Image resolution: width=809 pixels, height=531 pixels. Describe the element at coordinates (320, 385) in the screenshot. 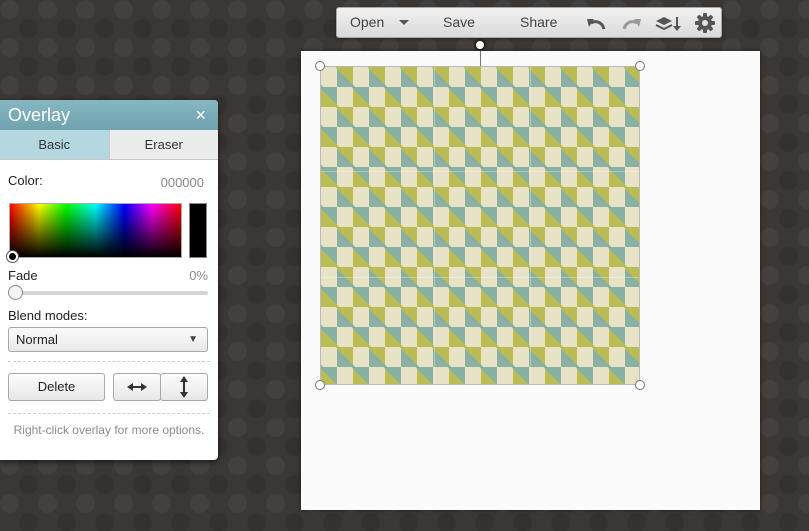

I see `resize-handle-bottom-left` at that location.